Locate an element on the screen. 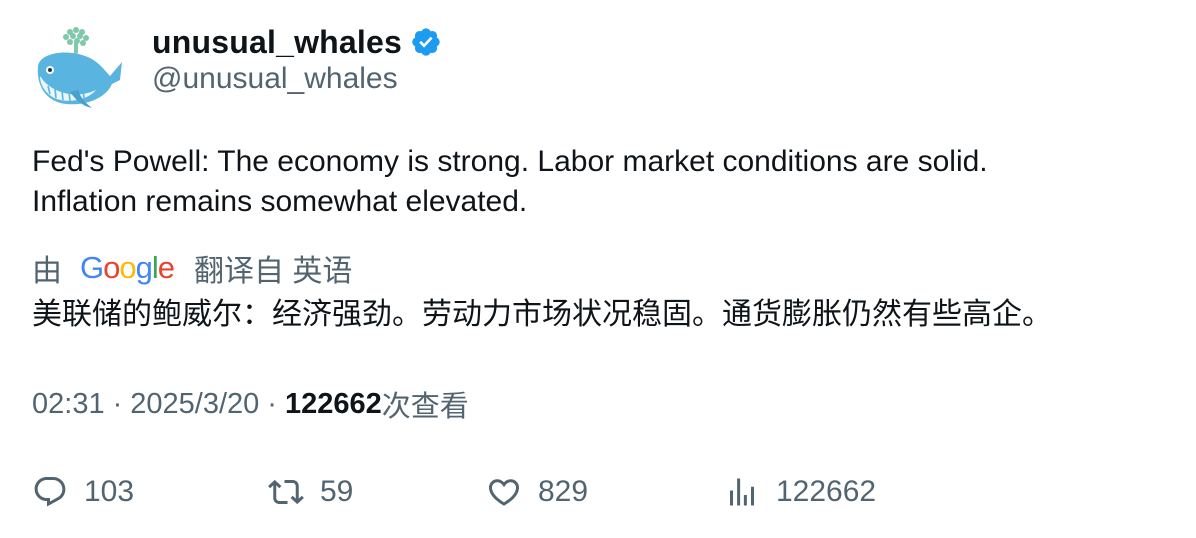 The width and height of the screenshot is (1196, 538). retweet-count: 59 is located at coordinates (337, 491).